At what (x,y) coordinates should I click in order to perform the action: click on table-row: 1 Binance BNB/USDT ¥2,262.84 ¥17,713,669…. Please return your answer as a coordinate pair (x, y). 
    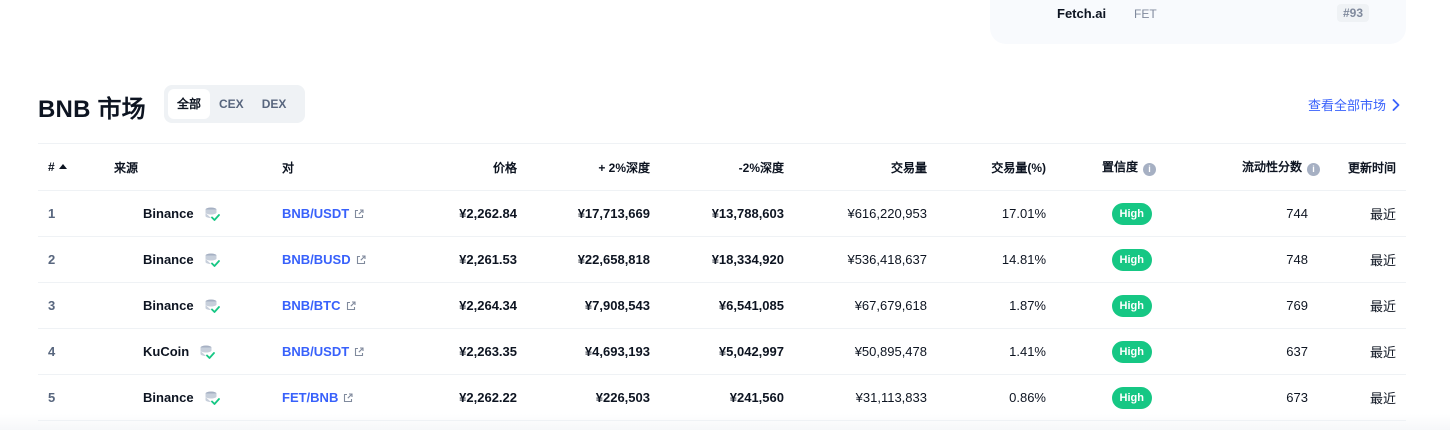
    Looking at the image, I should click on (722, 213).